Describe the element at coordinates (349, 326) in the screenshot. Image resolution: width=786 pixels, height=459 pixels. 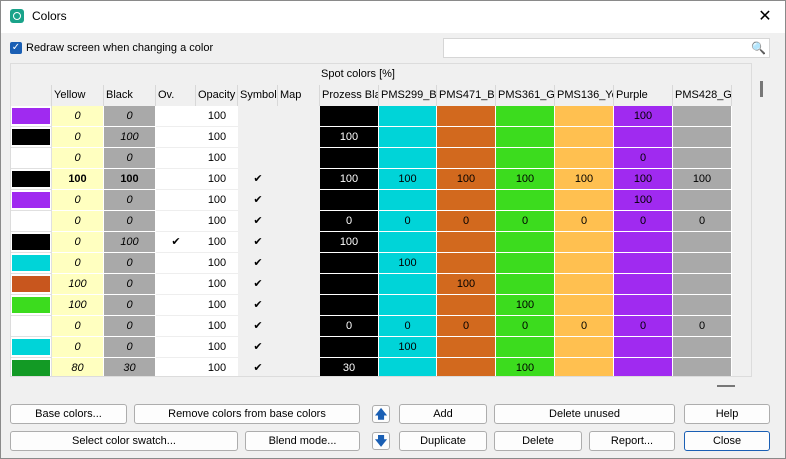
I see `spot-cell-s1: 0` at that location.